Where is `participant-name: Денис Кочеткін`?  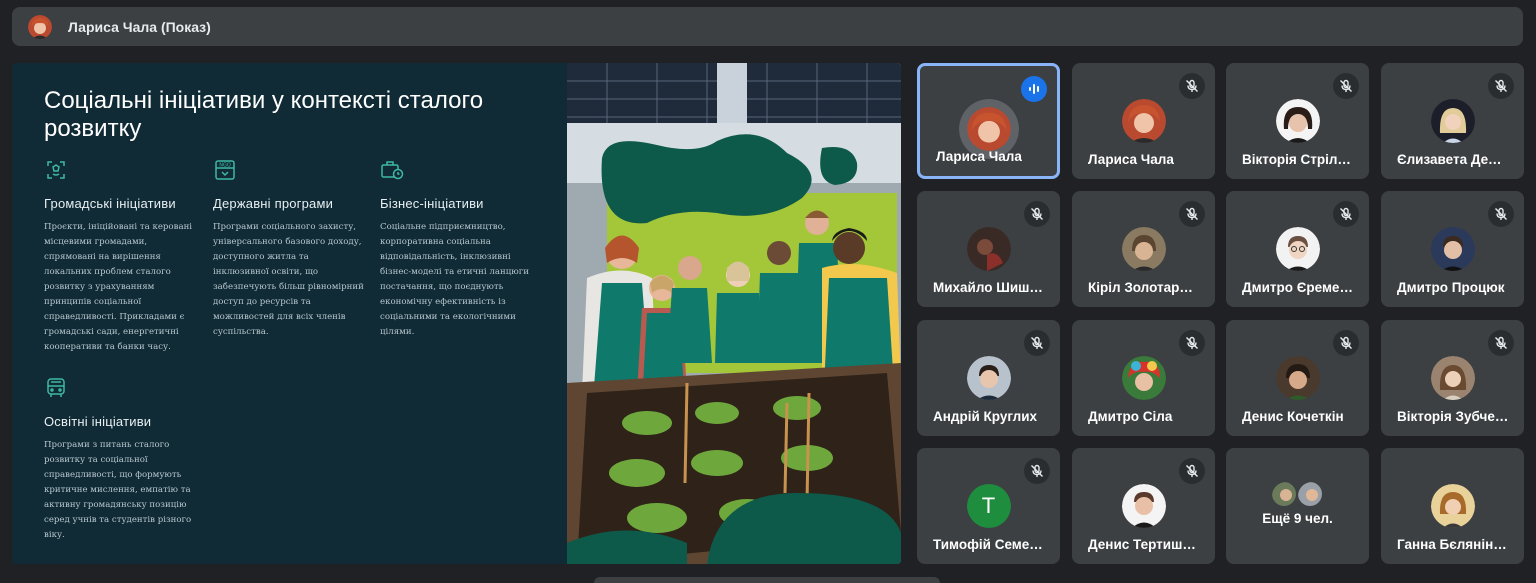 participant-name: Денис Кочеткін is located at coordinates (1293, 416).